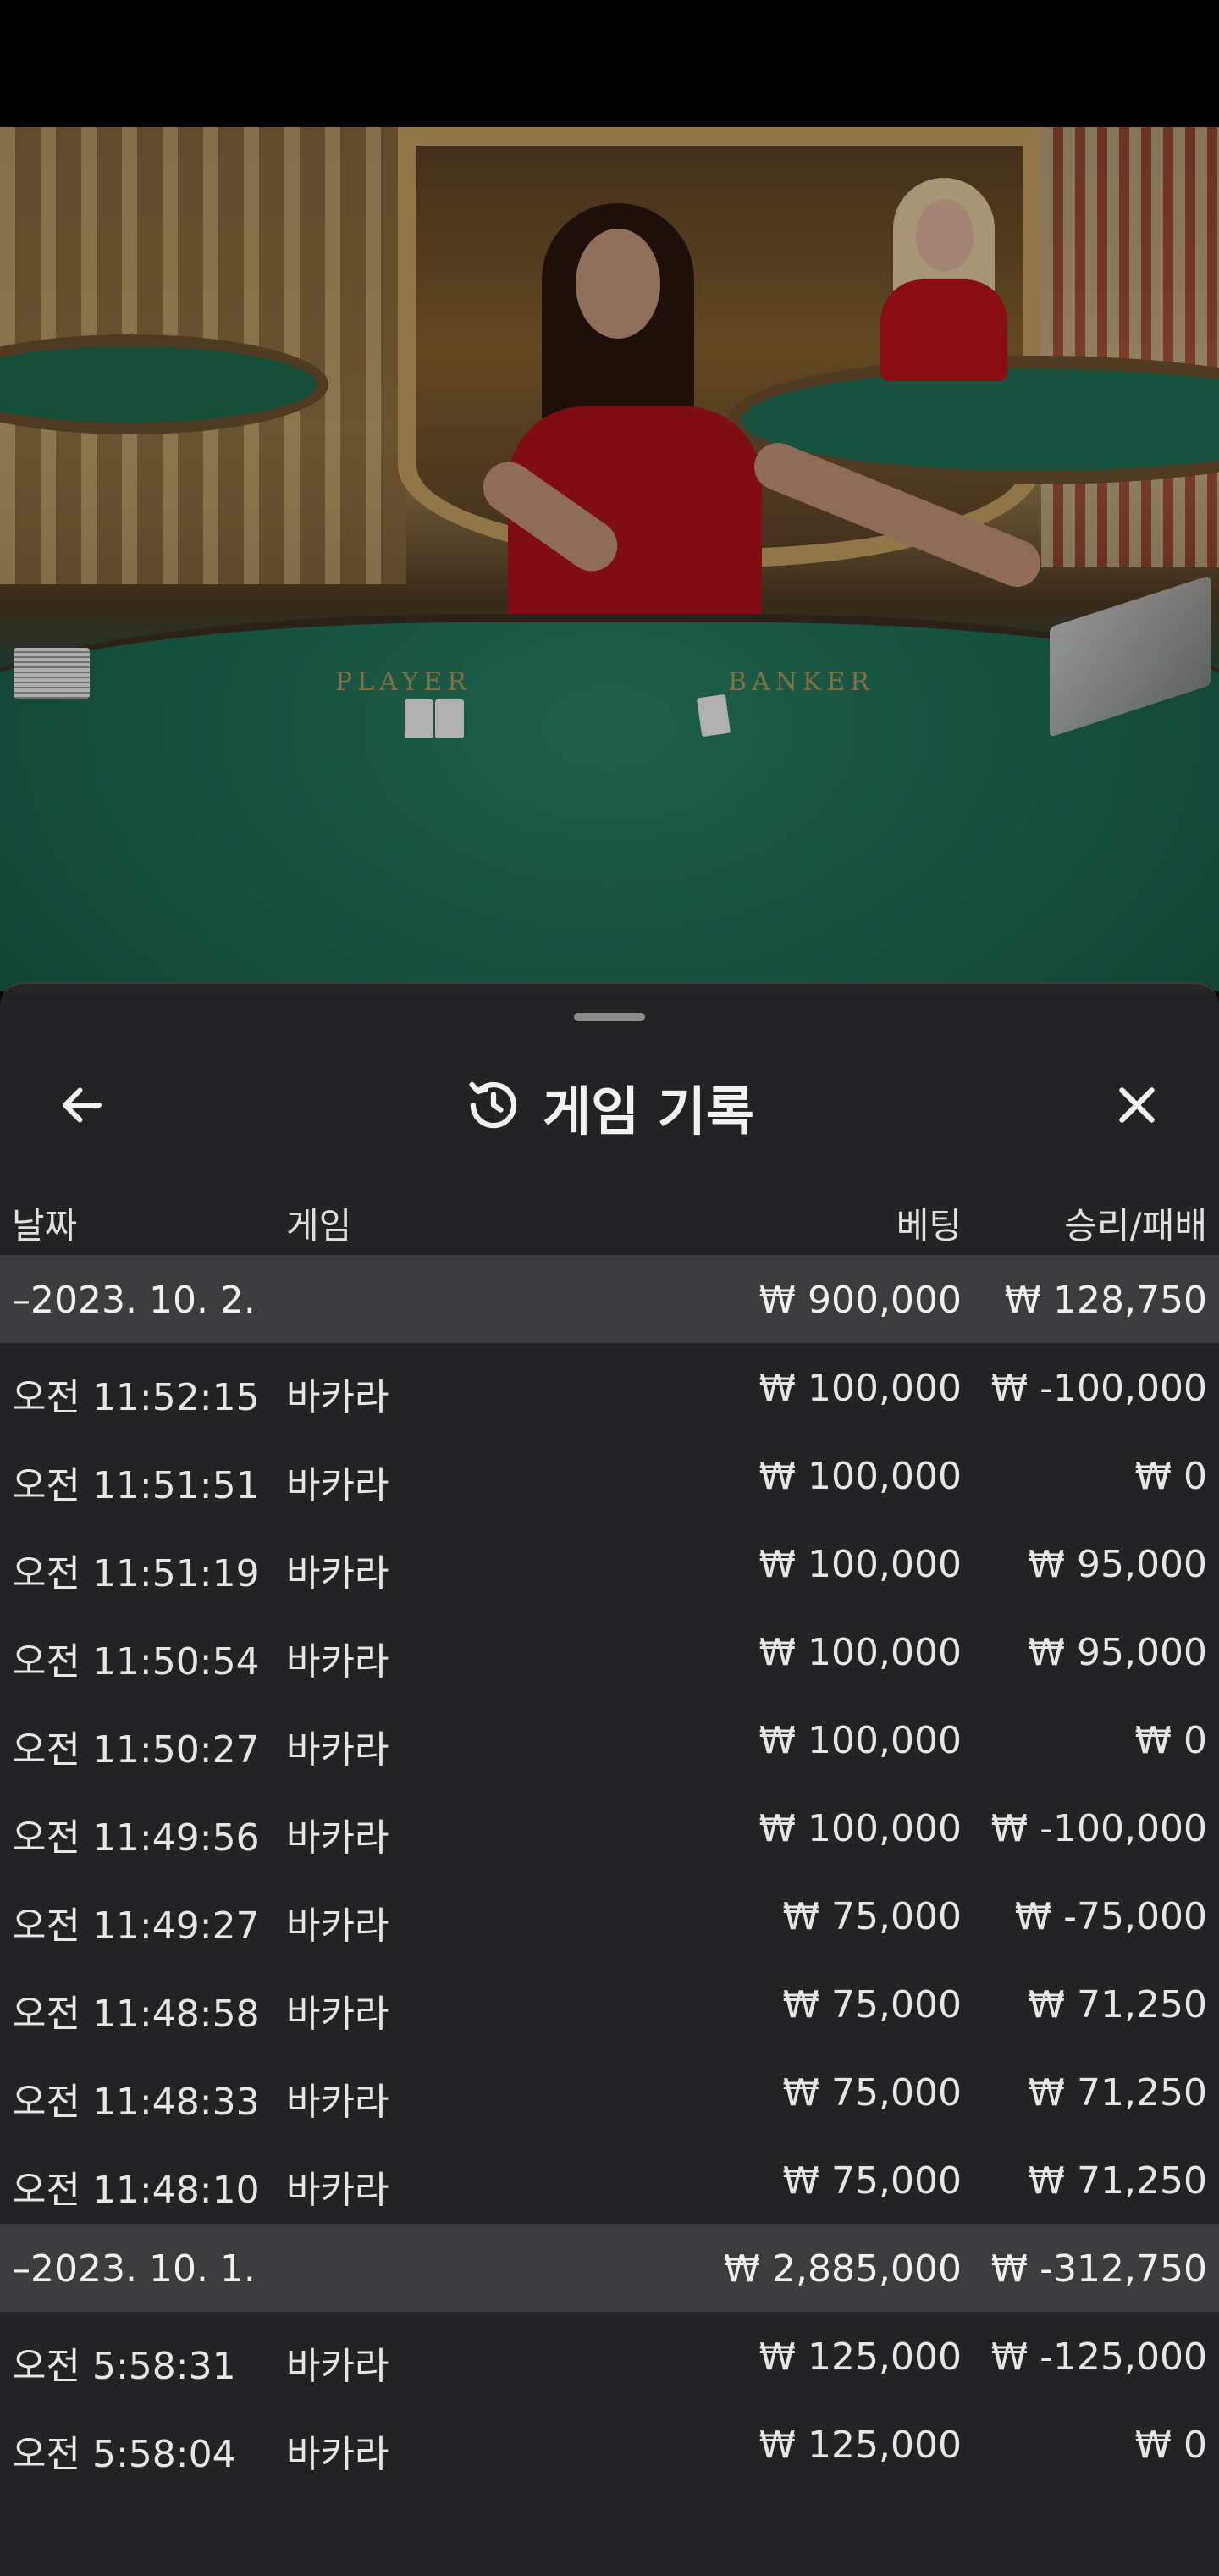 Image resolution: width=1219 pixels, height=2576 pixels. What do you see at coordinates (136, 2190) in the screenshot?
I see `row-time: 오전 11:48:10` at bounding box center [136, 2190].